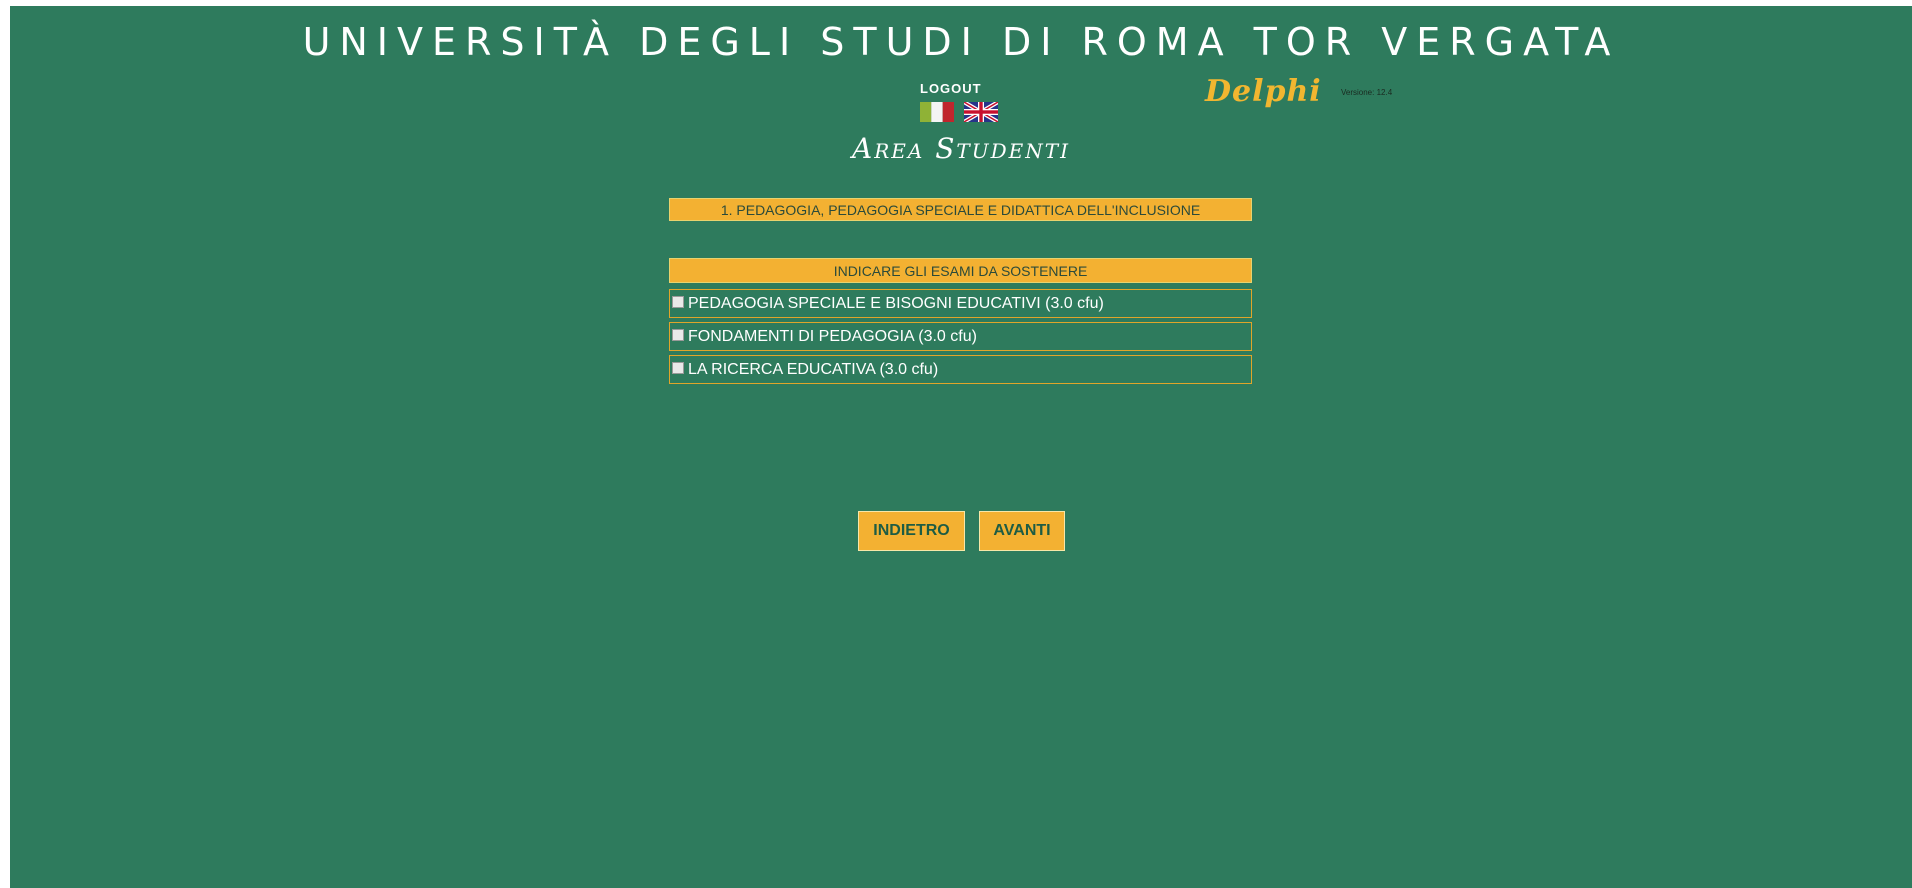 The width and height of the screenshot is (1912, 888). Describe the element at coordinates (813, 369) in the screenshot. I see `exam-label: LA RICERCA EDUCATIVA (3.0 cfu)` at that location.